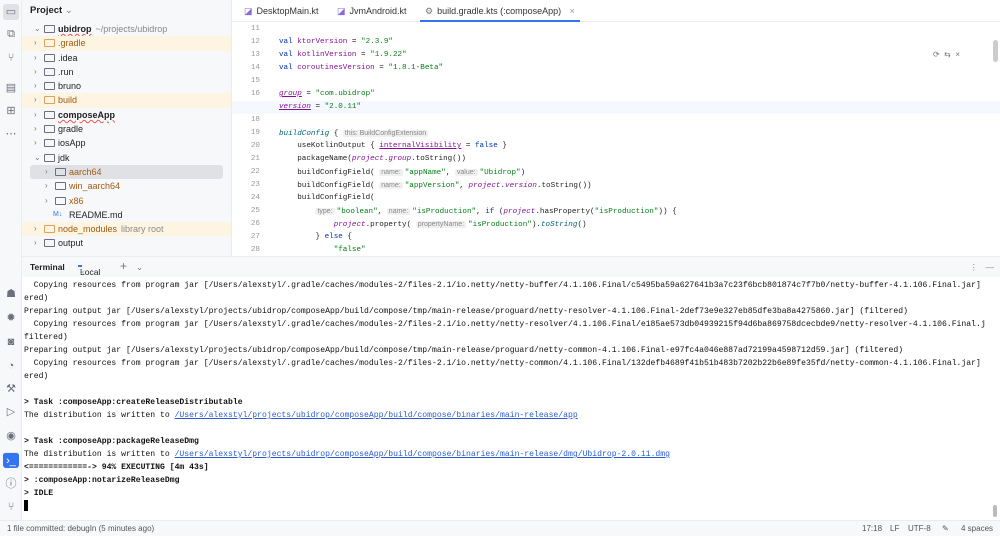 This screenshot has width=1000, height=536. I want to click on tab-label: build.gradle.kts (:composeApp), so click(499, 11).